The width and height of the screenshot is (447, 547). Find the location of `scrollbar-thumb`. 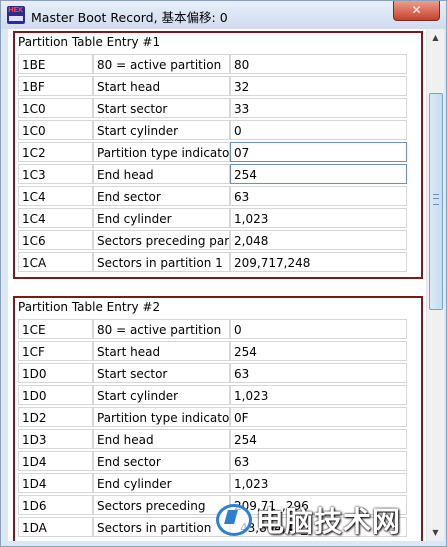

scrollbar-thumb is located at coordinates (436, 201).